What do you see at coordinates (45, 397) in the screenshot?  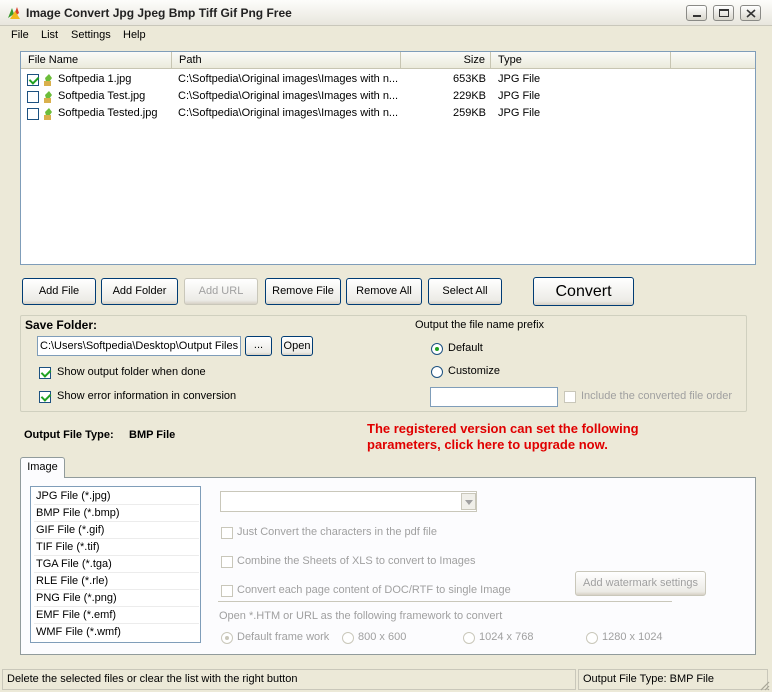 I see `show-error-info-checkbox` at bounding box center [45, 397].